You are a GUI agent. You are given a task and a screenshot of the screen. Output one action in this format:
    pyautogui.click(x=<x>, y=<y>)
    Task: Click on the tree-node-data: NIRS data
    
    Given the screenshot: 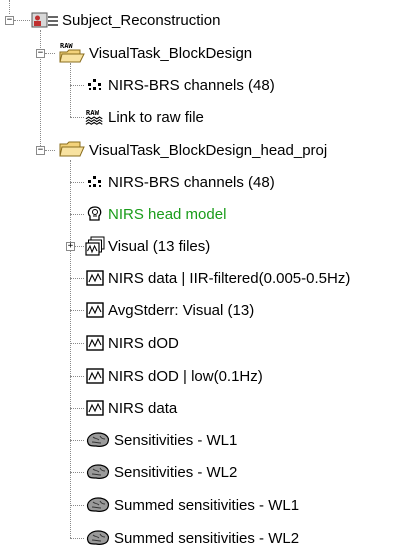 What is the action you would take?
    pyautogui.click(x=131, y=408)
    